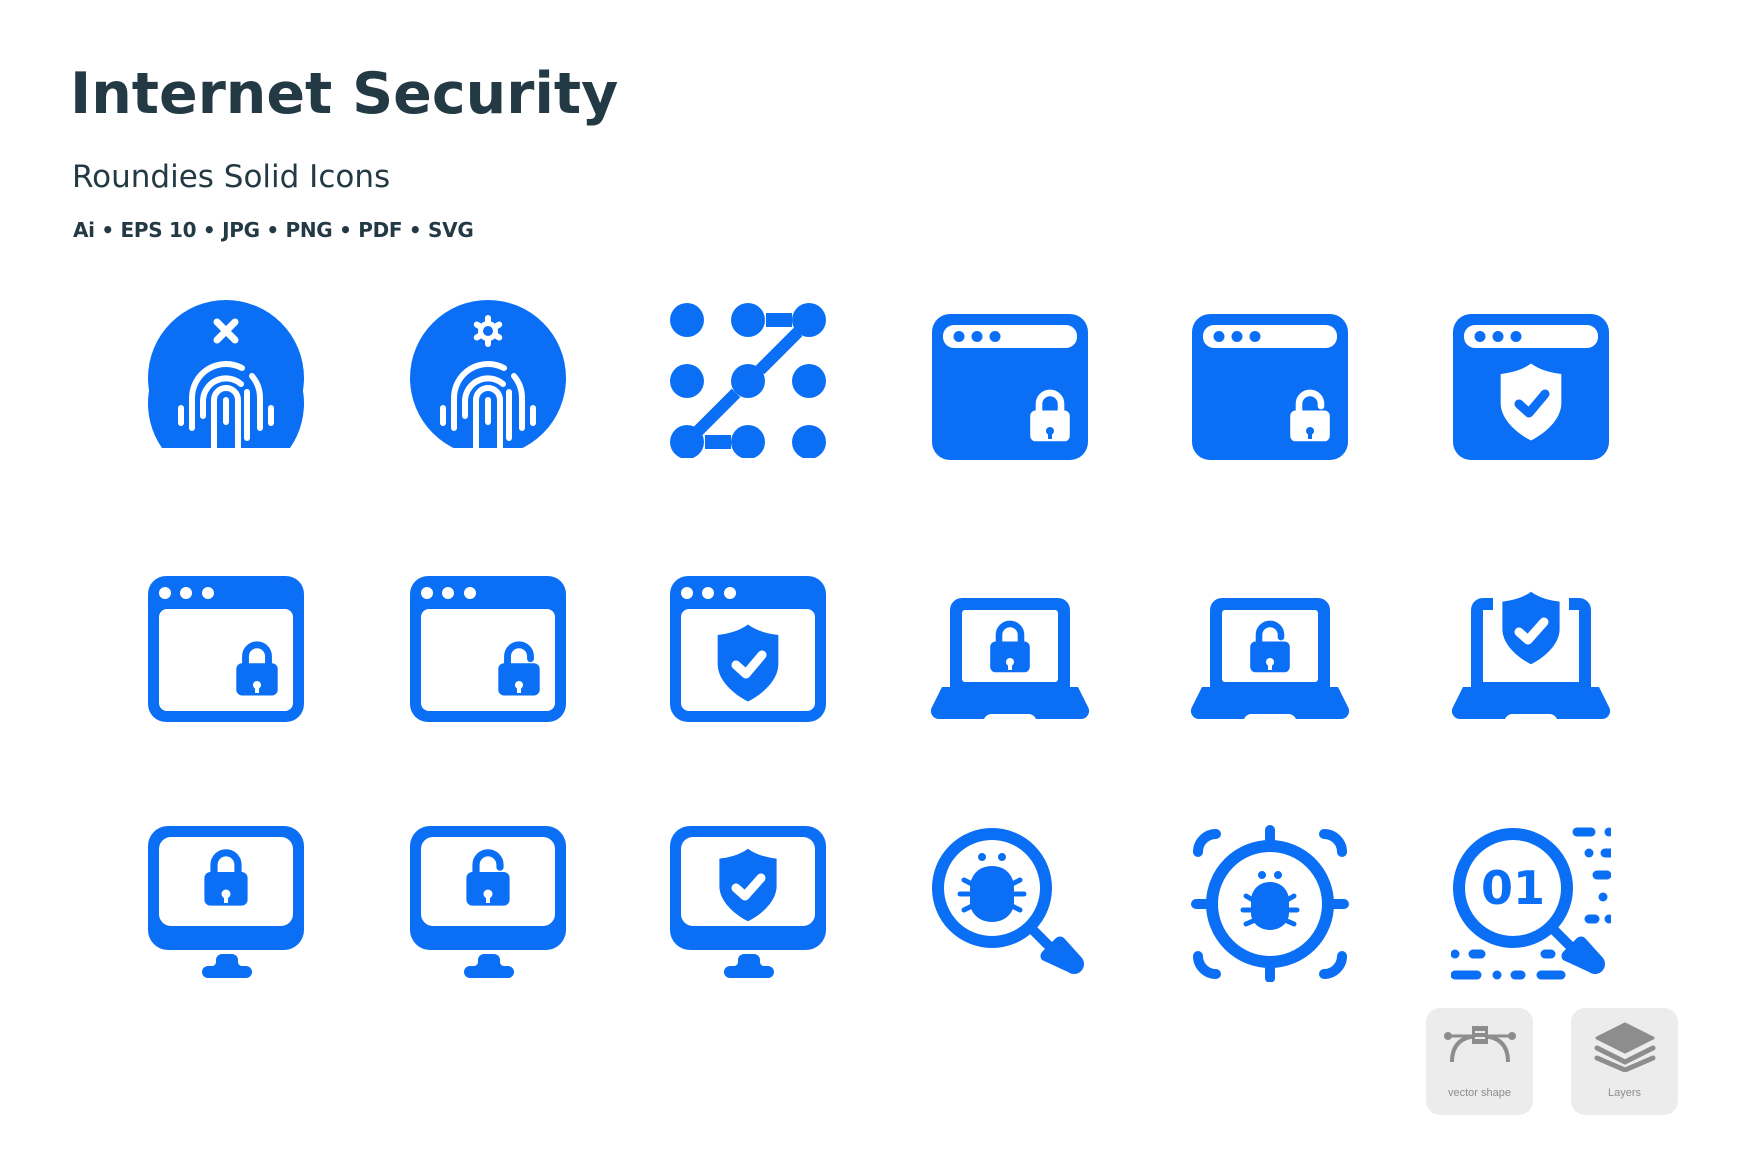 The image size is (1755, 1170). Describe the element at coordinates (488, 902) in the screenshot. I see `monitor-unlocked-icon` at that location.